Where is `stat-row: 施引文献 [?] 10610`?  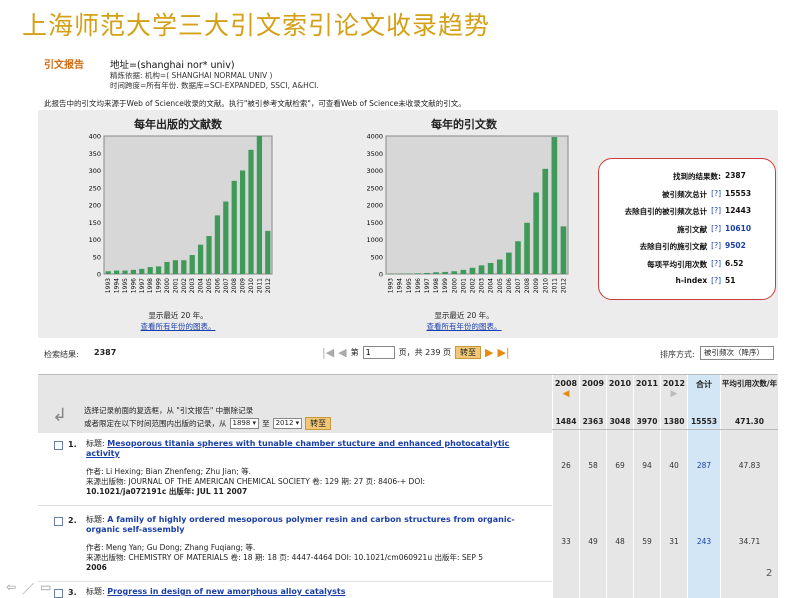 stat-row: 施引文献 [?] 10610 is located at coordinates (716, 229).